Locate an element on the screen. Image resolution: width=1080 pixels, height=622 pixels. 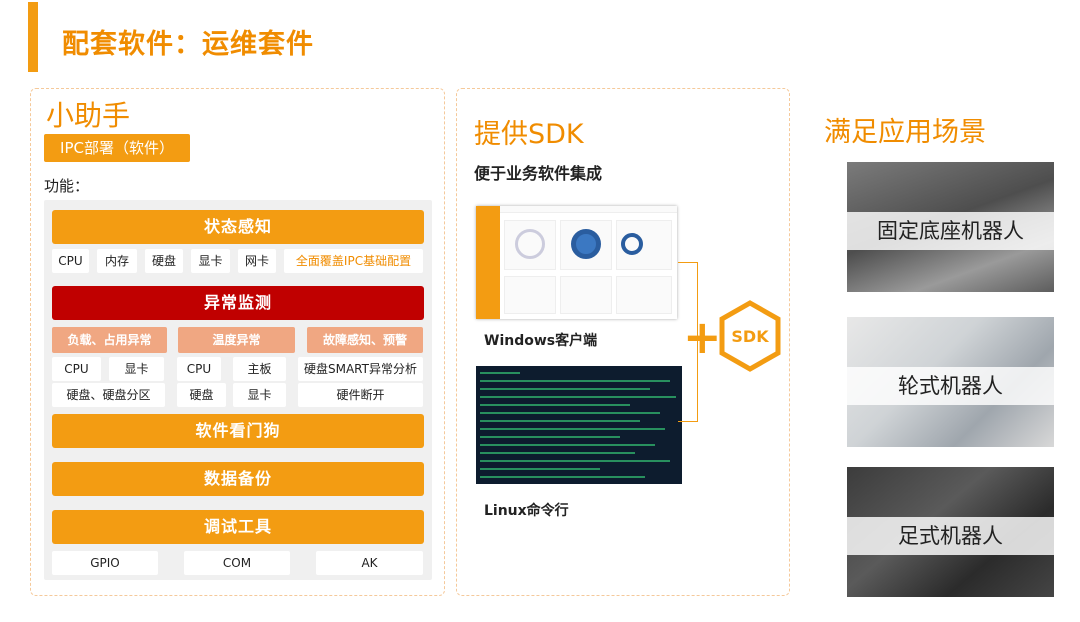
windows-client-label: Windows客户端 is located at coordinates (541, 341).